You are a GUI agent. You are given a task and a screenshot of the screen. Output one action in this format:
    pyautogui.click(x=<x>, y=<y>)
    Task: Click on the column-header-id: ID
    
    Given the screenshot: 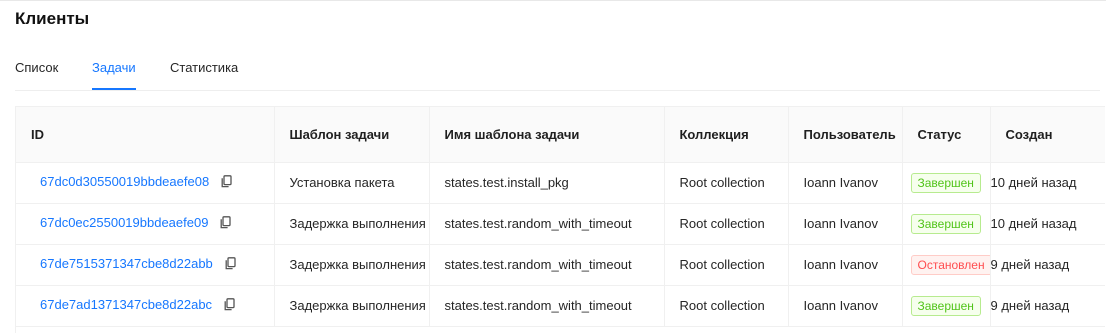 What is the action you would take?
    pyautogui.click(x=145, y=135)
    